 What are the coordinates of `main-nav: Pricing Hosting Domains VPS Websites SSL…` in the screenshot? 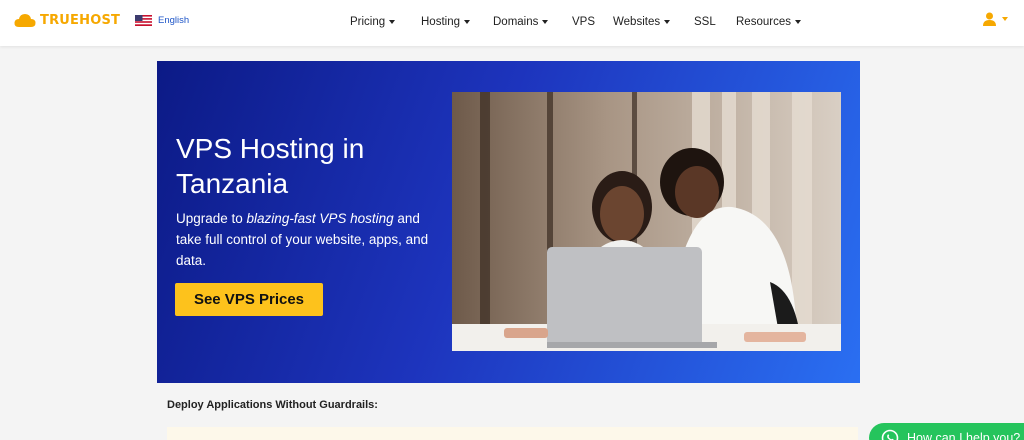 It's located at (512, 23).